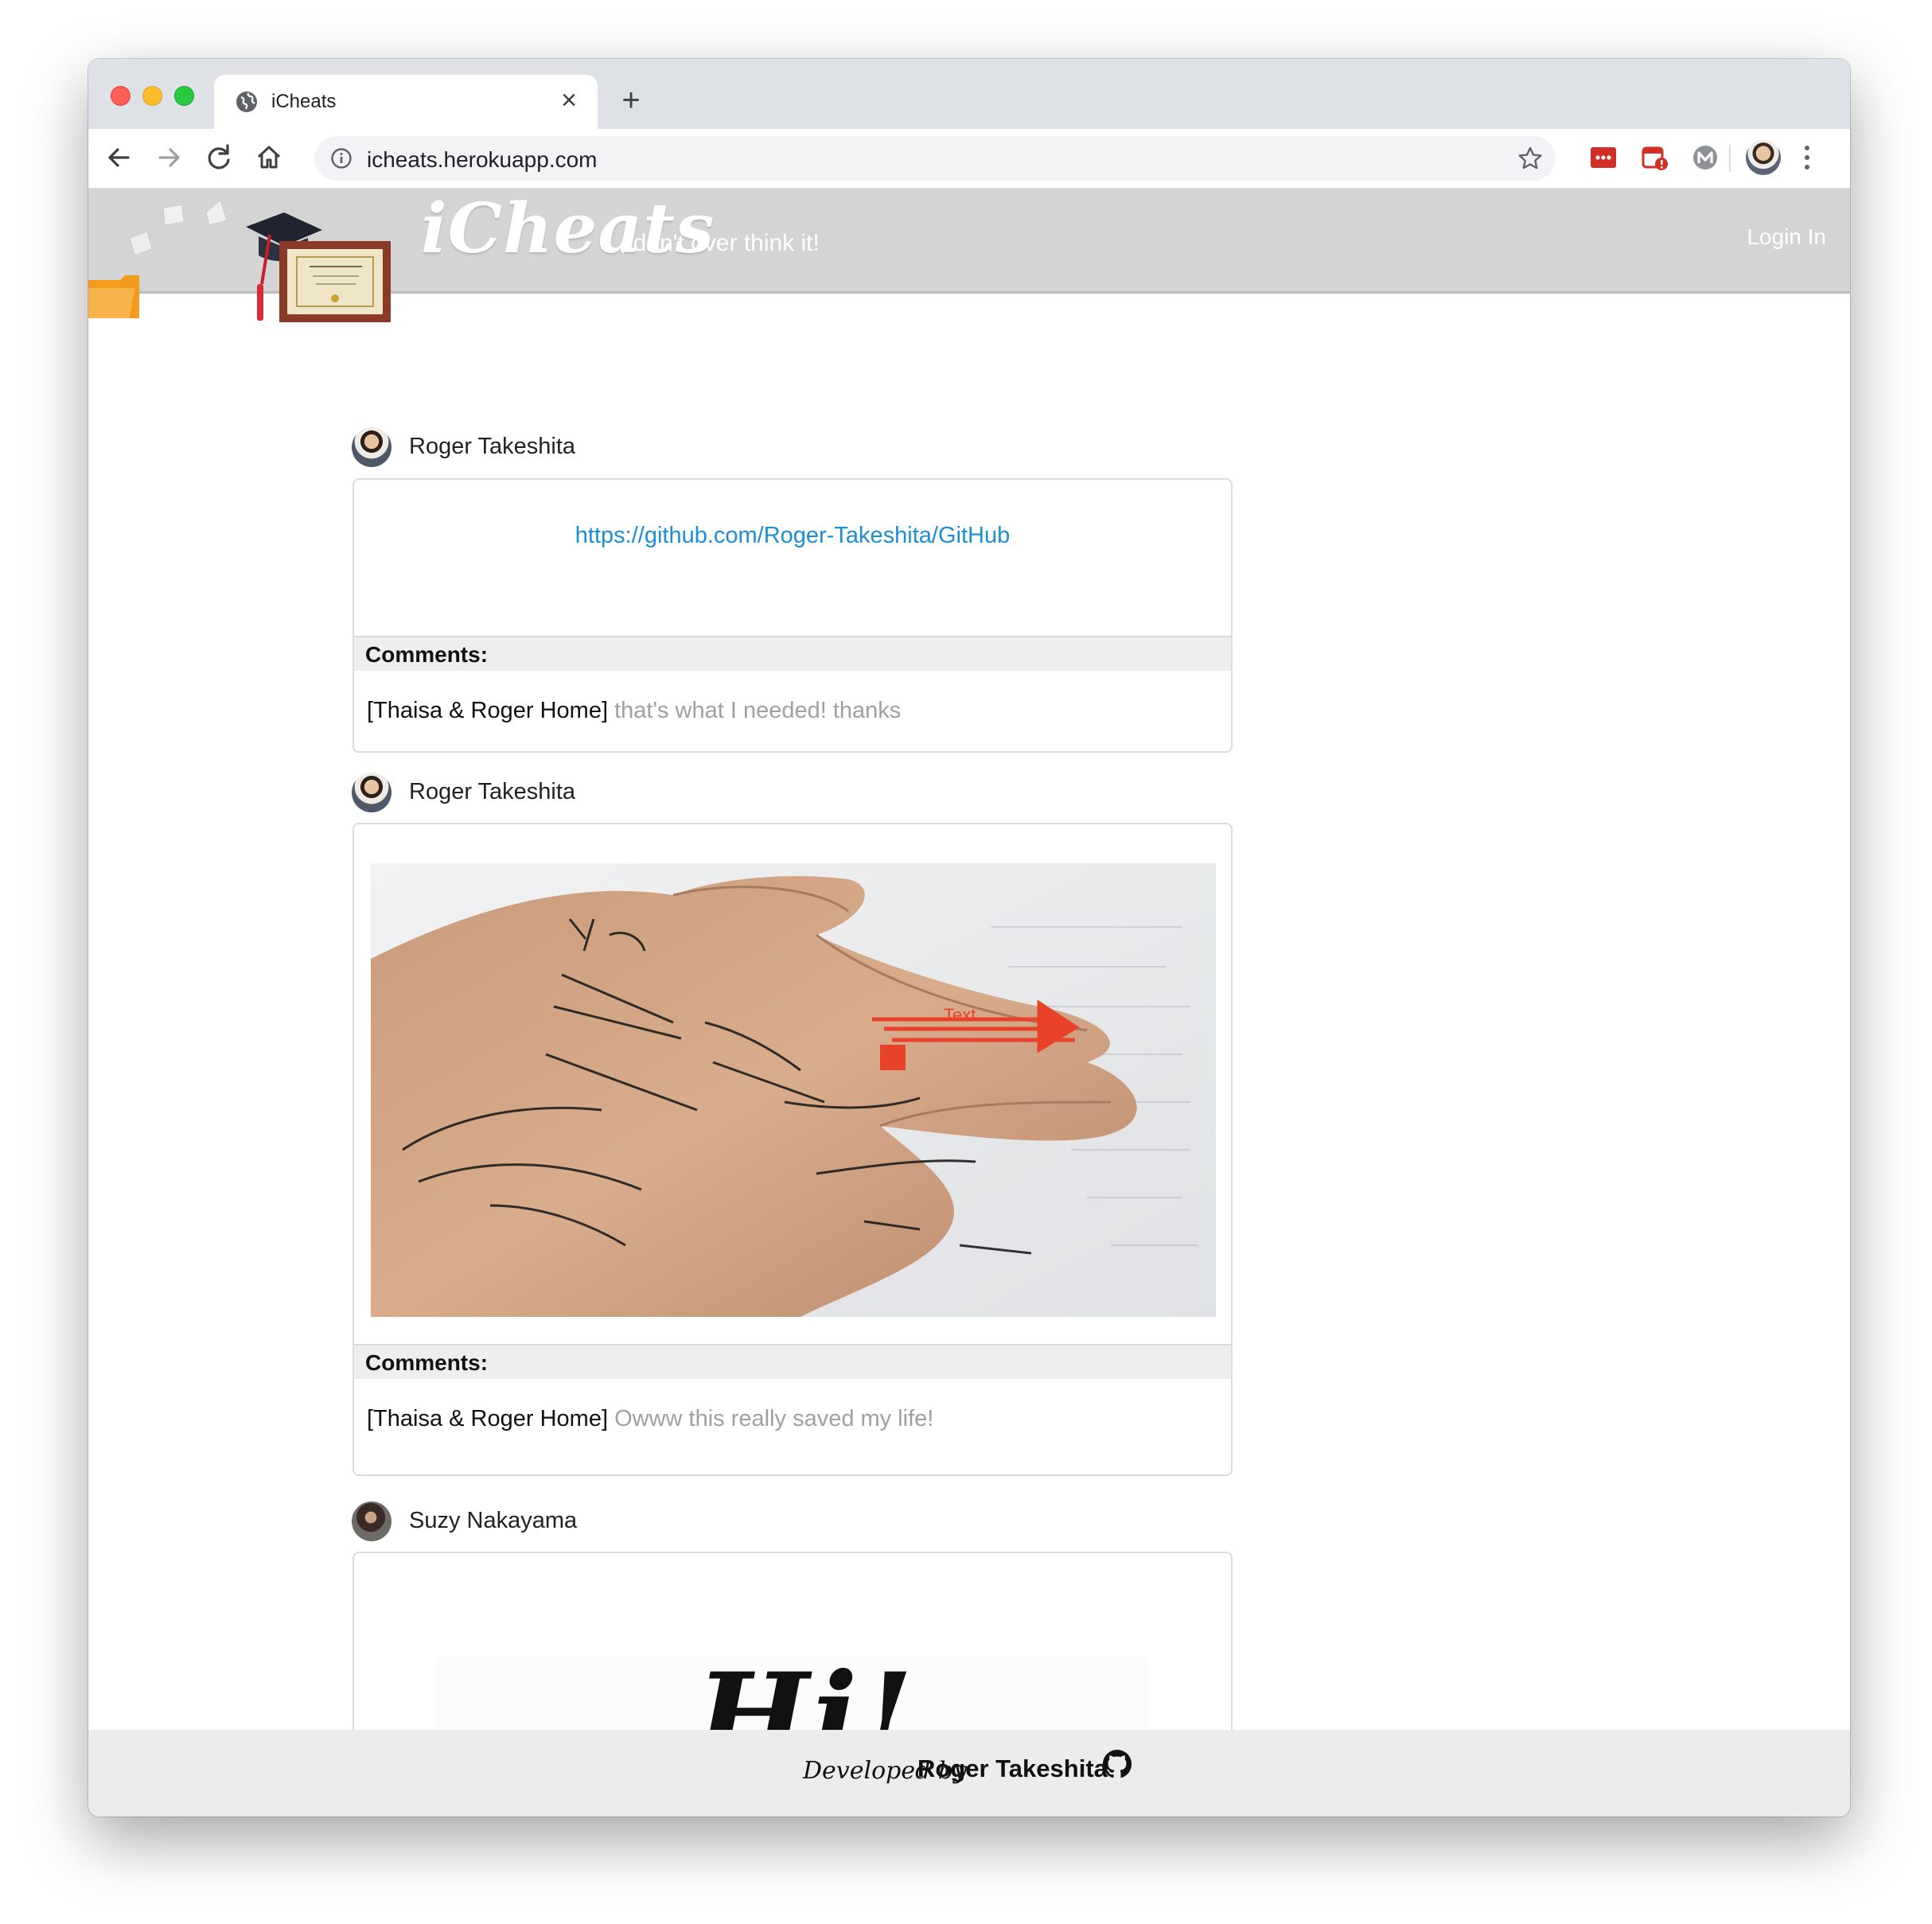 This screenshot has width=1932, height=1924. Describe the element at coordinates (1530, 158) in the screenshot. I see `bookmark-star-icon` at that location.